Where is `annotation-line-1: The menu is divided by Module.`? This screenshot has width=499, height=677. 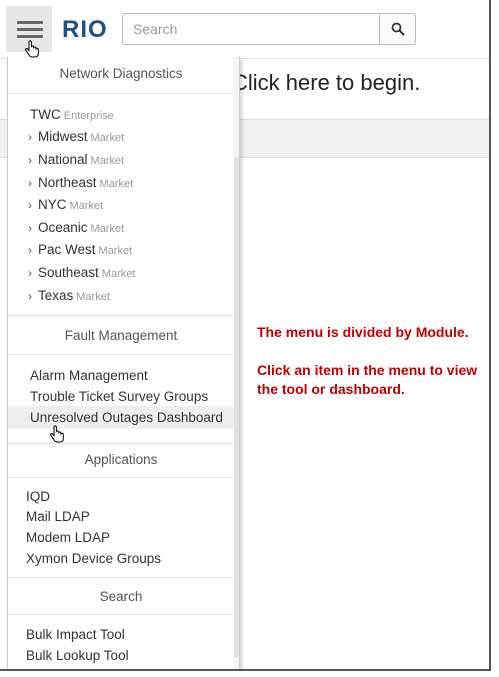 annotation-line-1: The menu is divided by Module. is located at coordinates (363, 332).